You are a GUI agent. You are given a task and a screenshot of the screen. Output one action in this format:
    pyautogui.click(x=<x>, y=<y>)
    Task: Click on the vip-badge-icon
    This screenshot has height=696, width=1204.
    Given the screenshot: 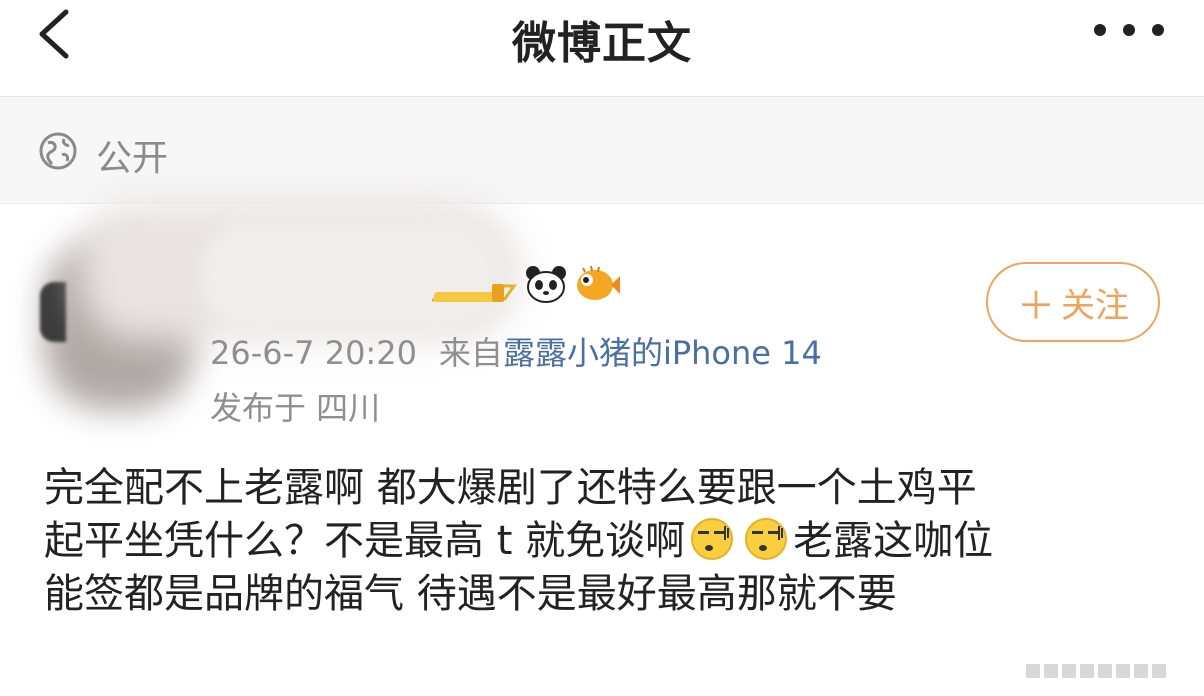 What is the action you would take?
    pyautogui.click(x=474, y=292)
    